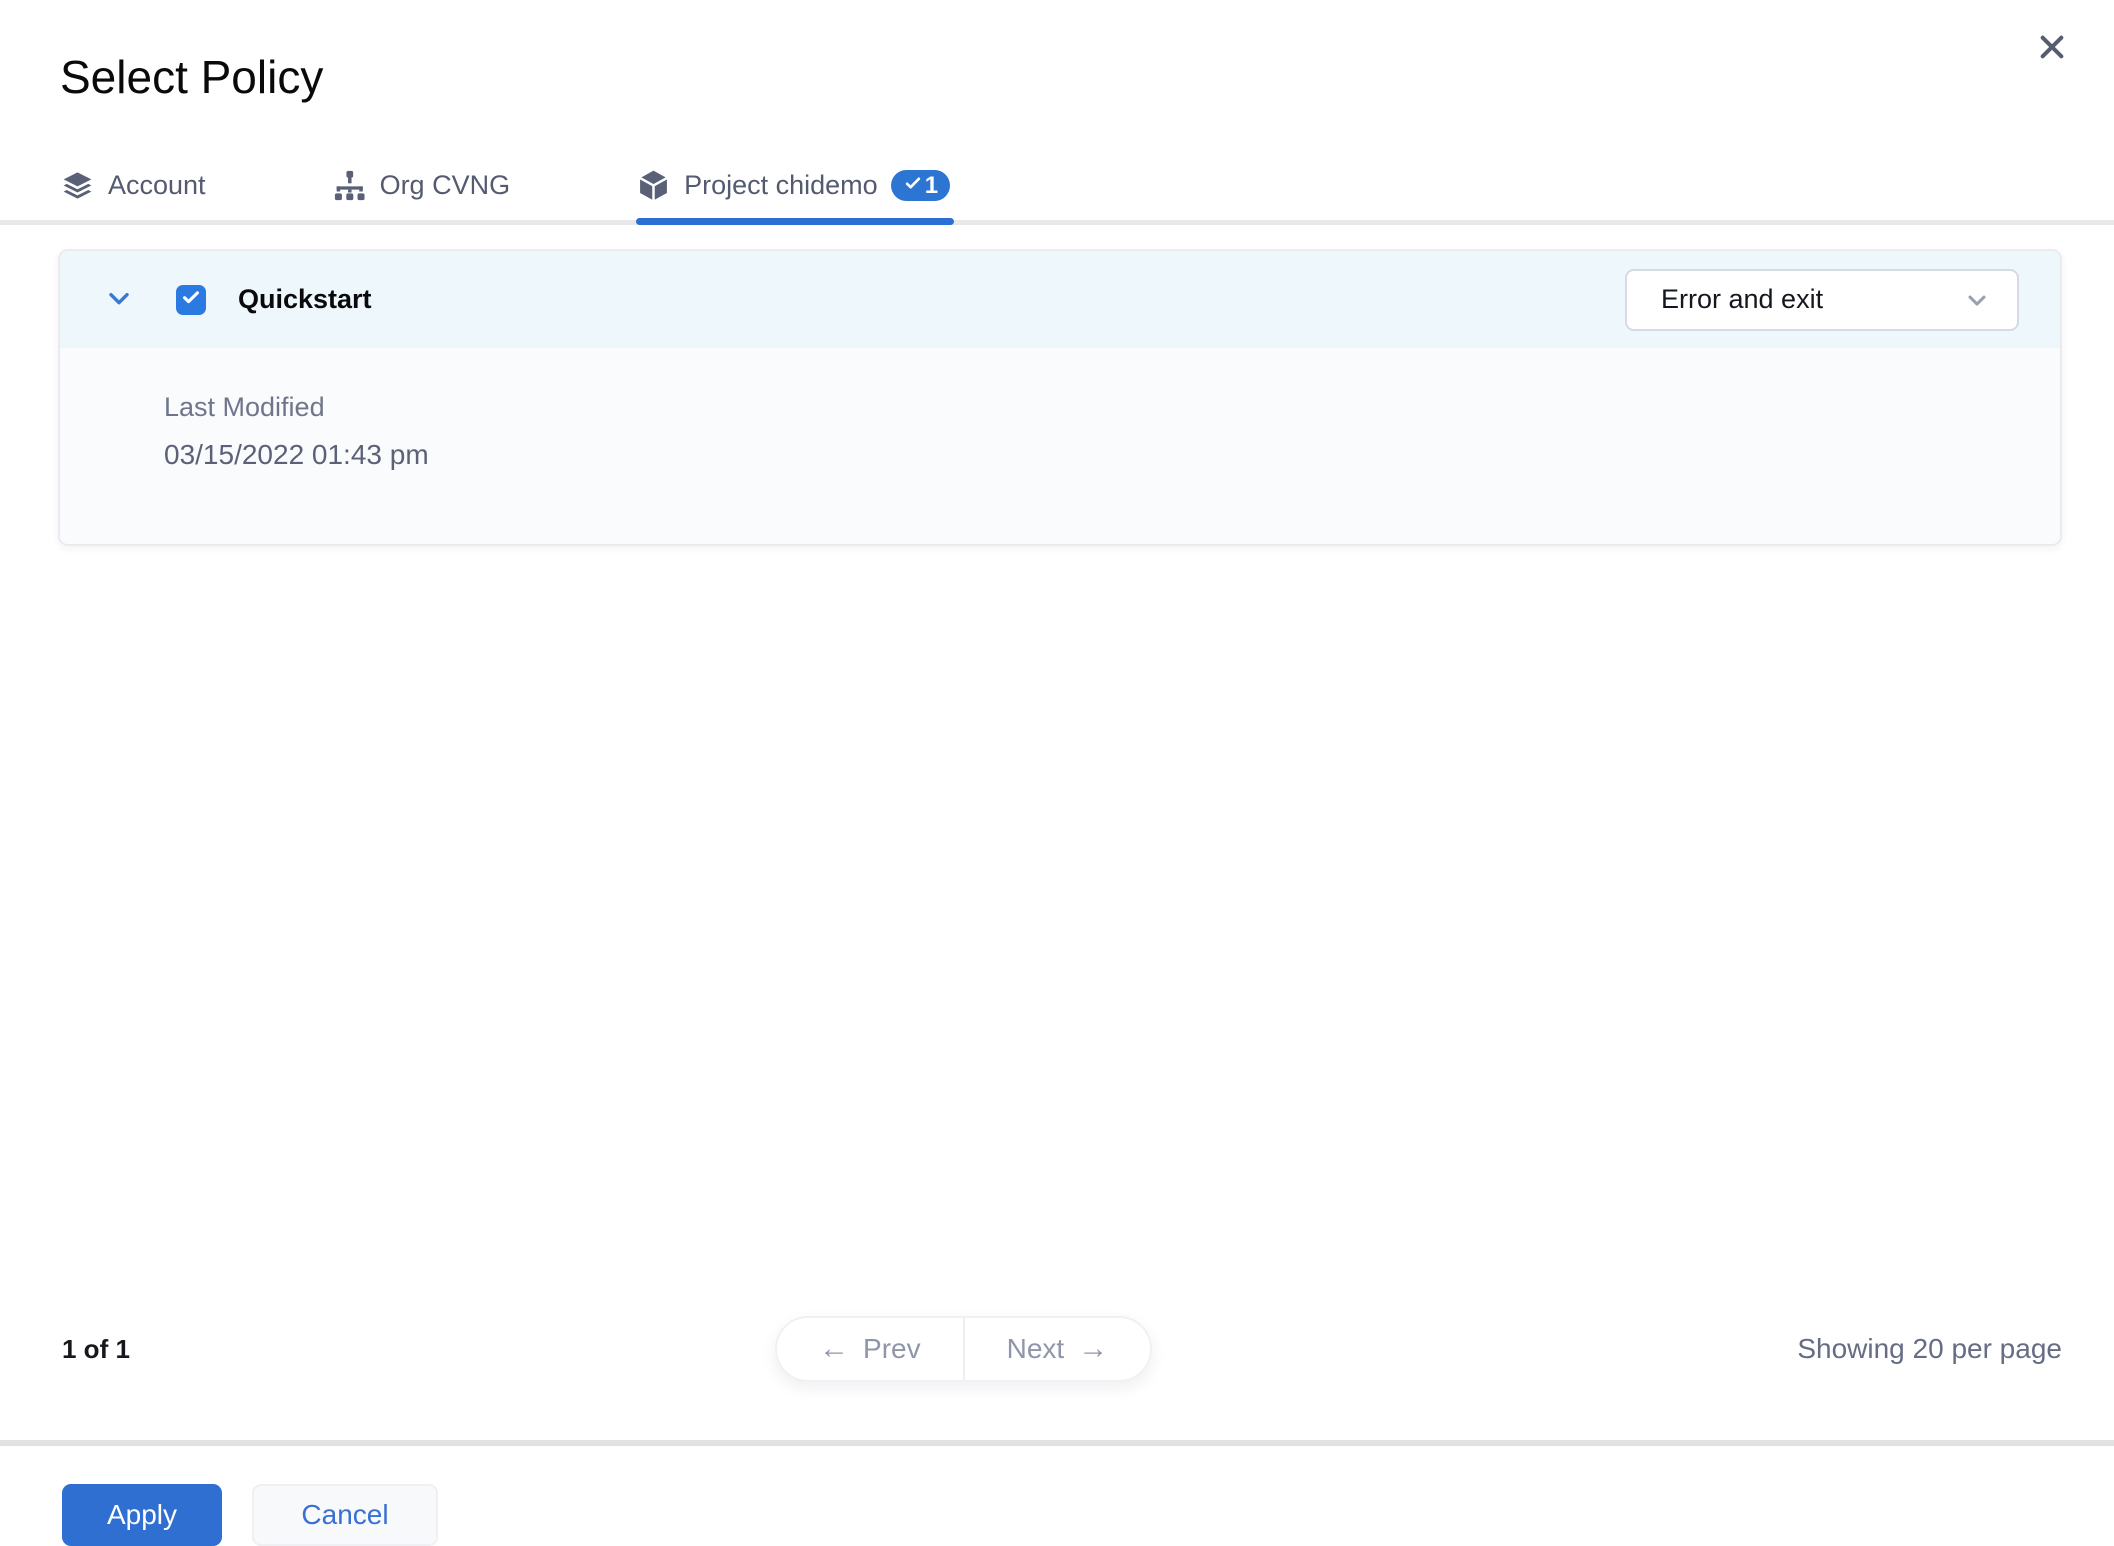 This screenshot has height=1546, width=2114. I want to click on tab-org-cvng: Org CVNG, so click(421, 194).